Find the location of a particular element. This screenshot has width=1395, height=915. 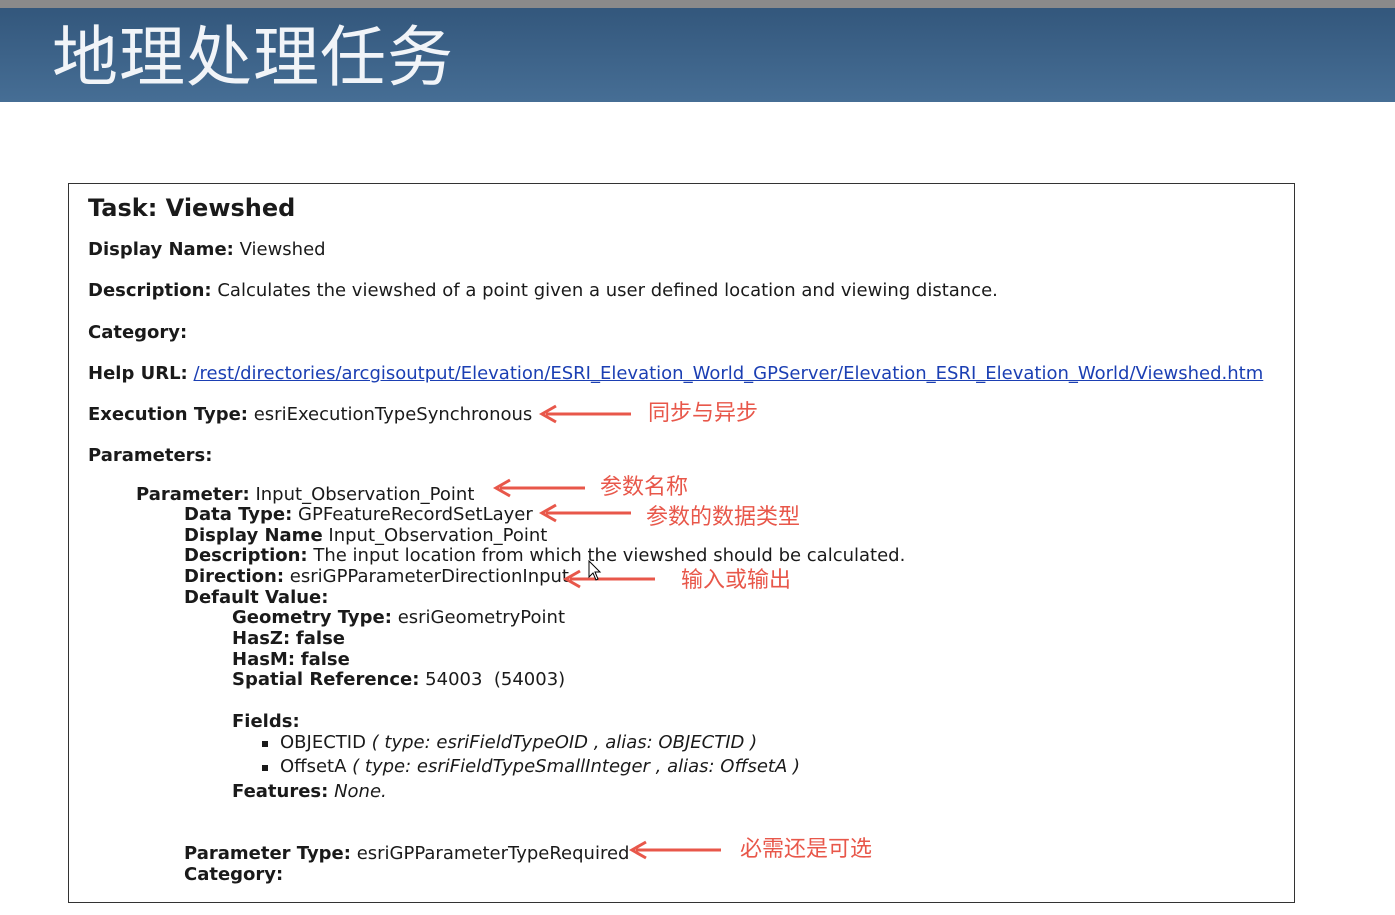

category-row: Category: is located at coordinates (137, 333).